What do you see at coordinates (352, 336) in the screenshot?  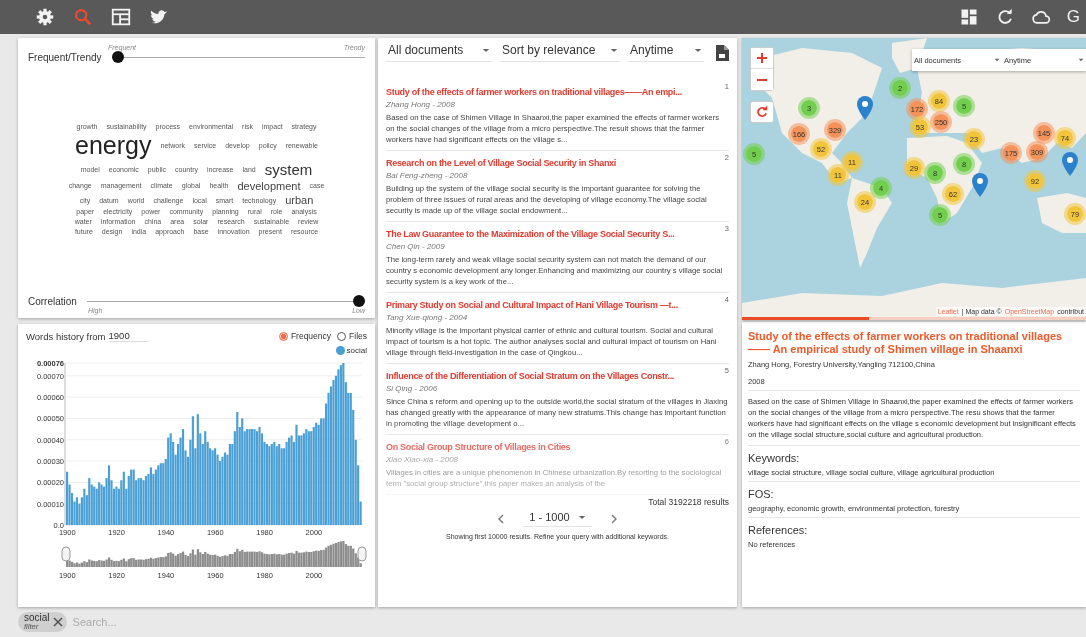 I see `mode-radio: Files` at bounding box center [352, 336].